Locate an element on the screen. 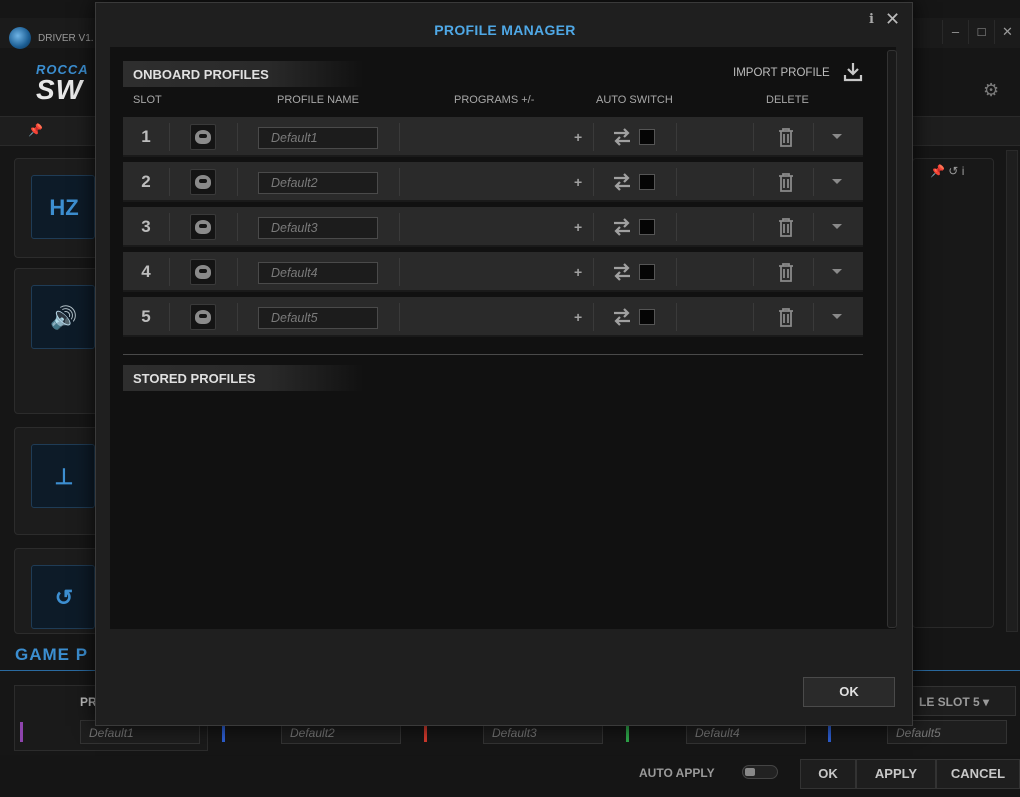  settings-gear-icon: ⚙ is located at coordinates (991, 90).